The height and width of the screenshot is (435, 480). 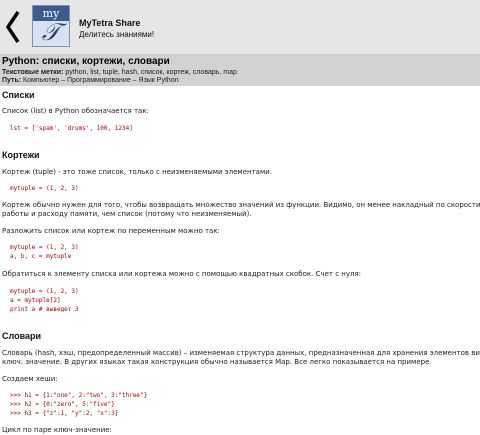 I want to click on heading-lists: Списки, so click(x=18, y=95).